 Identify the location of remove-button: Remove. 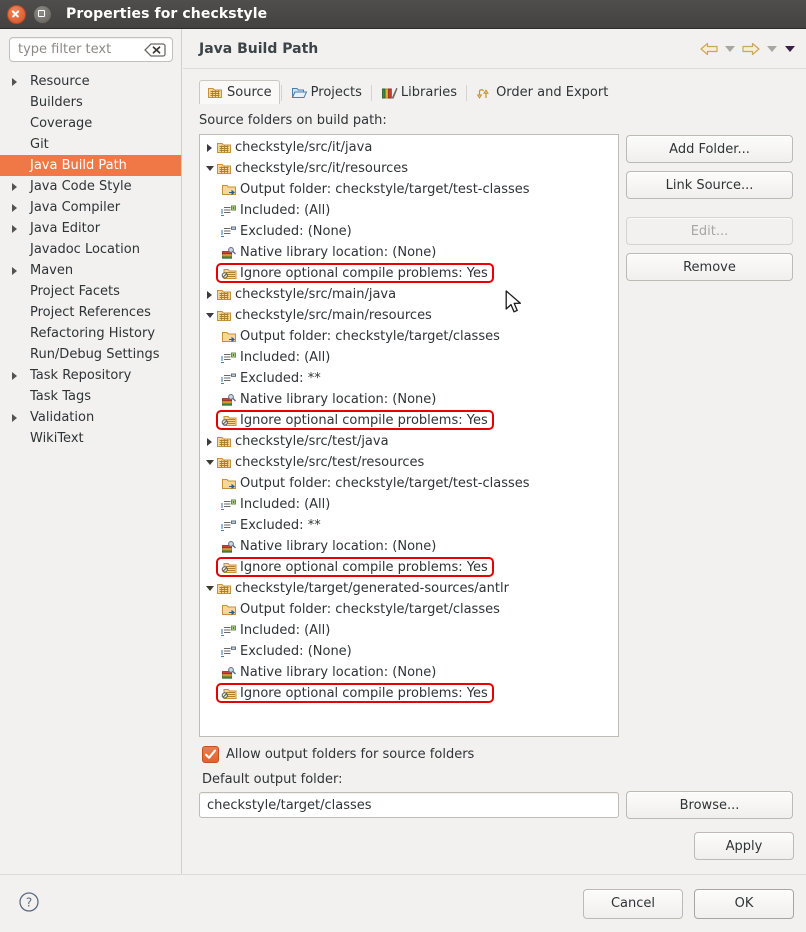
(709, 267).